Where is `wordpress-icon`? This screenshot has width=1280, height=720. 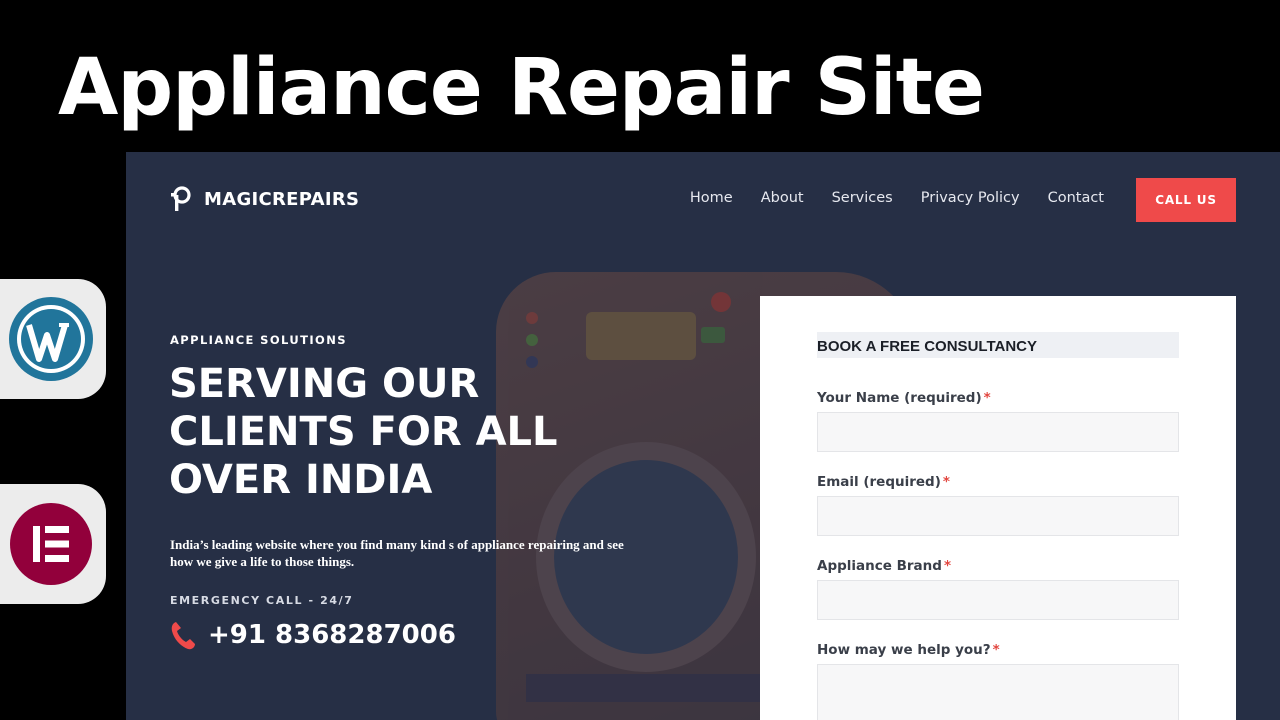
wordpress-icon is located at coordinates (51, 339).